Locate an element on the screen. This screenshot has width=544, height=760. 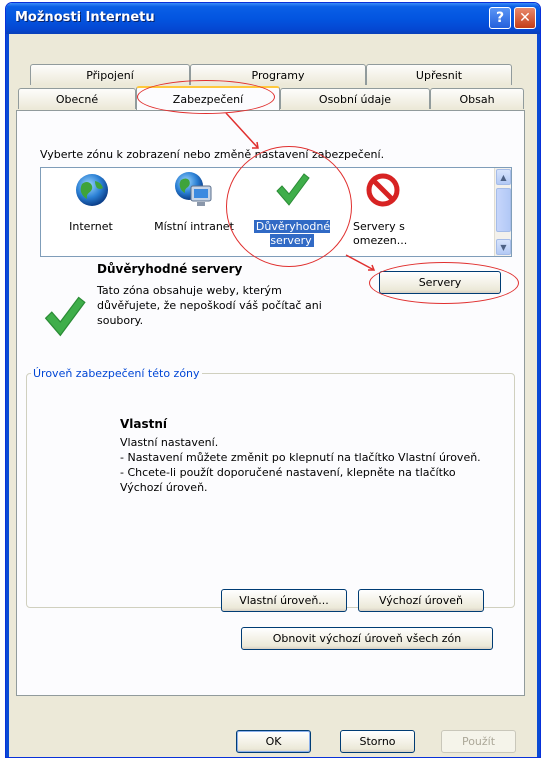
zone-trusted-sites: Důvěryhodné servery is located at coordinates (292, 212).